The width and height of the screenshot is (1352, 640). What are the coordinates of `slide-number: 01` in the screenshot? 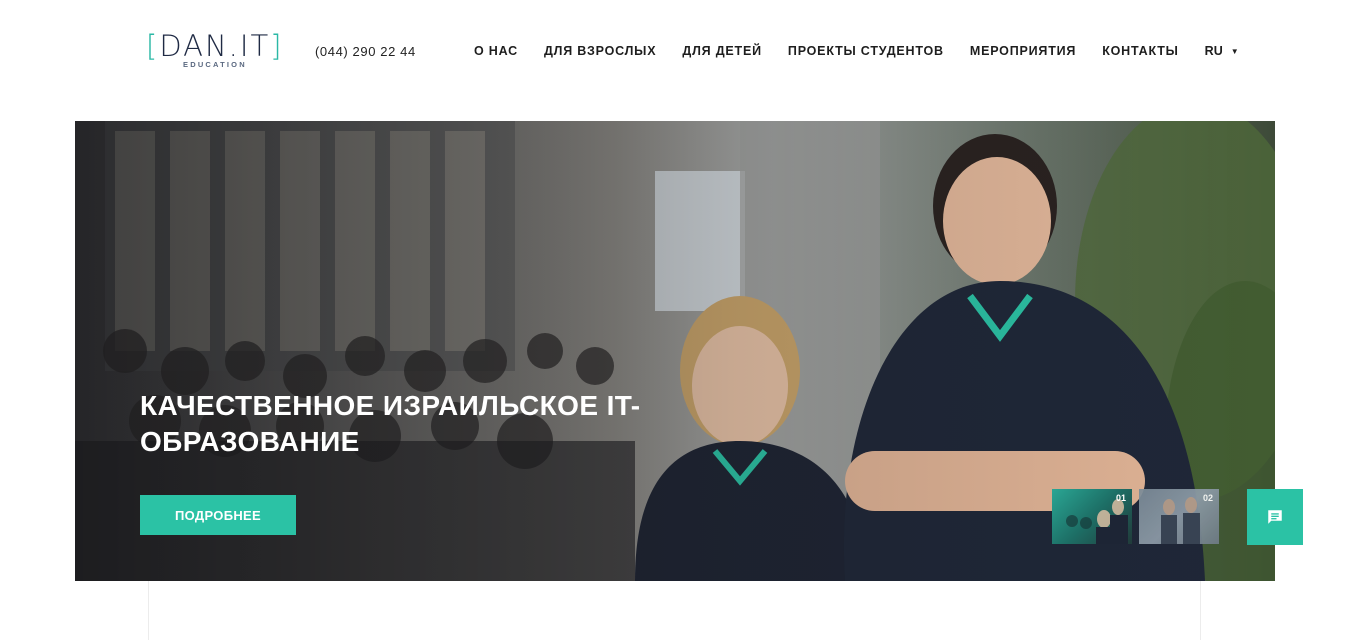 It's located at (1120, 498).